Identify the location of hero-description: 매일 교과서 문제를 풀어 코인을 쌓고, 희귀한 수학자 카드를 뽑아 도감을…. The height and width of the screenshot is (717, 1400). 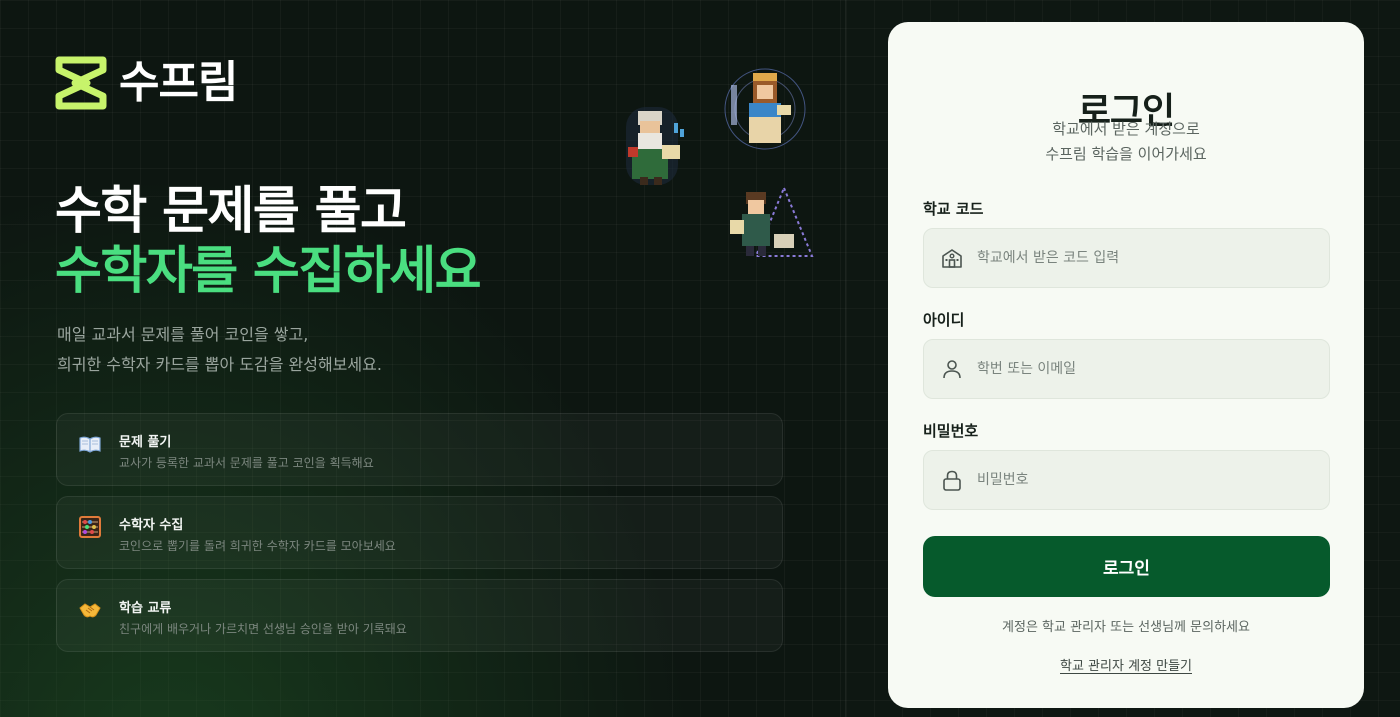
(219, 350).